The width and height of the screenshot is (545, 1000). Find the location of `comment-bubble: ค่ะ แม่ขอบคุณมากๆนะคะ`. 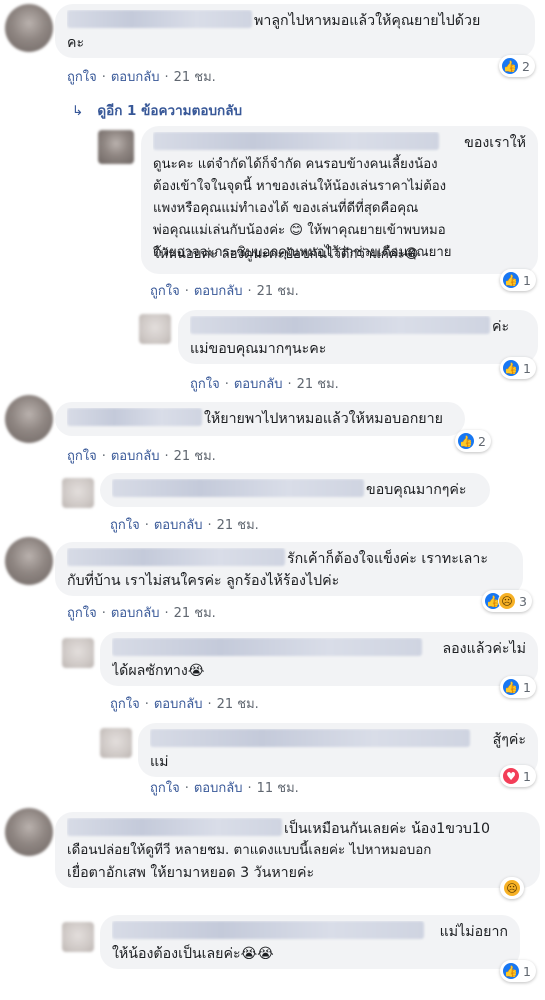

comment-bubble: ค่ะ แม่ขอบคุณมากๆนะคะ is located at coordinates (358, 337).